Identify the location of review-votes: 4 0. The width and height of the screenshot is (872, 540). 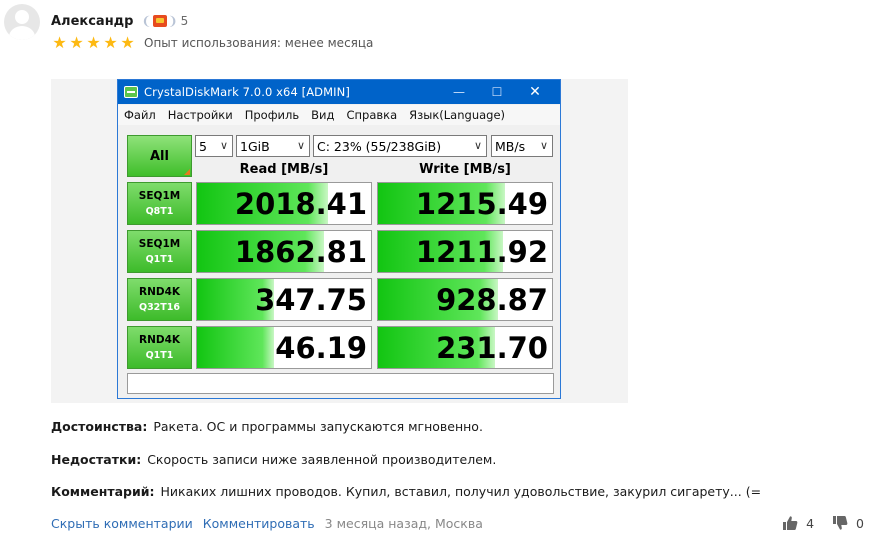
(823, 523).